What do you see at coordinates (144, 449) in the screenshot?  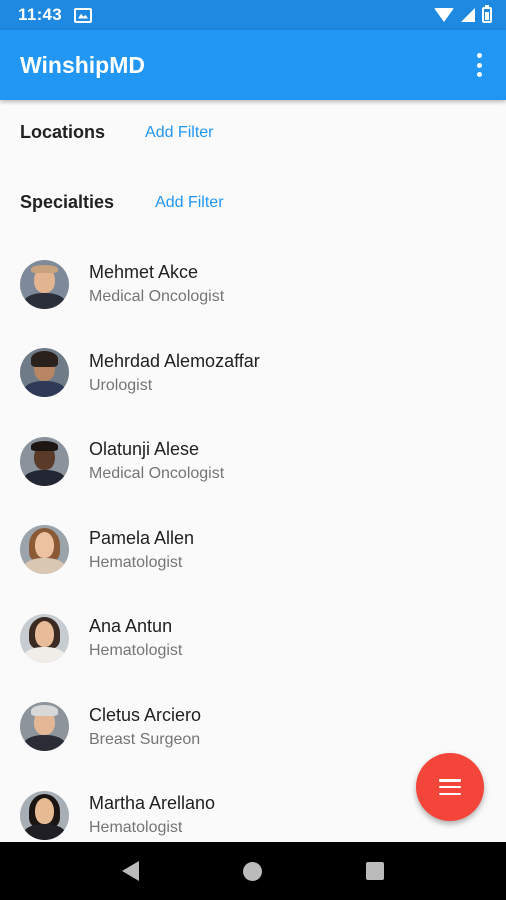 I see `doctor-name: Olatunji Alese` at bounding box center [144, 449].